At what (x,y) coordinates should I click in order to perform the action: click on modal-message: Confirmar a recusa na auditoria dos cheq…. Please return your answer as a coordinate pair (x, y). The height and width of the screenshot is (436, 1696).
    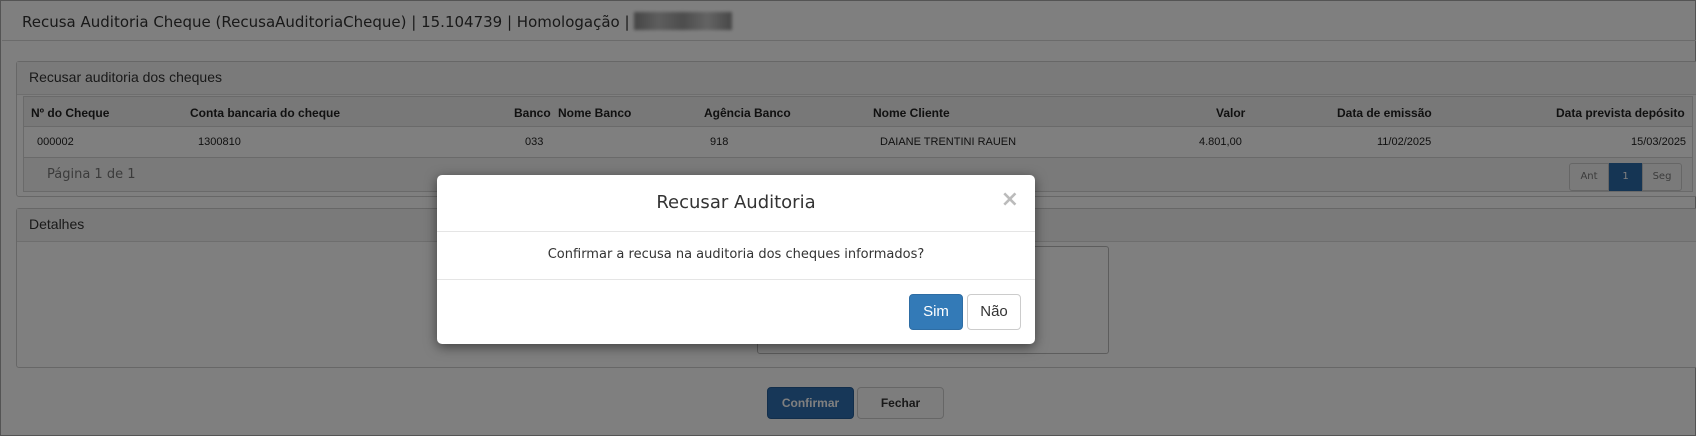
    Looking at the image, I should click on (736, 254).